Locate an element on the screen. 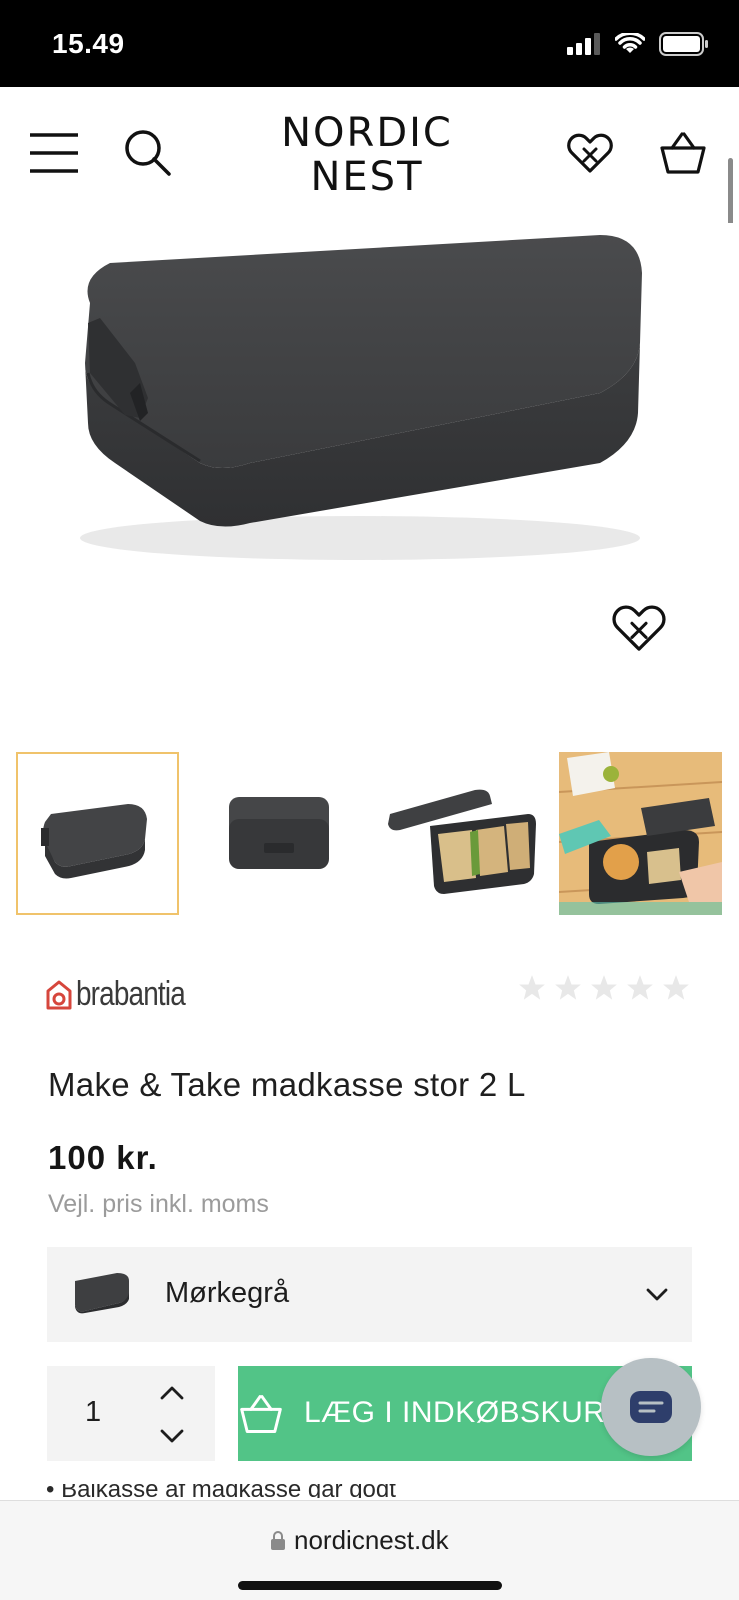 The image size is (739, 1600). search-button is located at coordinates (148, 153).